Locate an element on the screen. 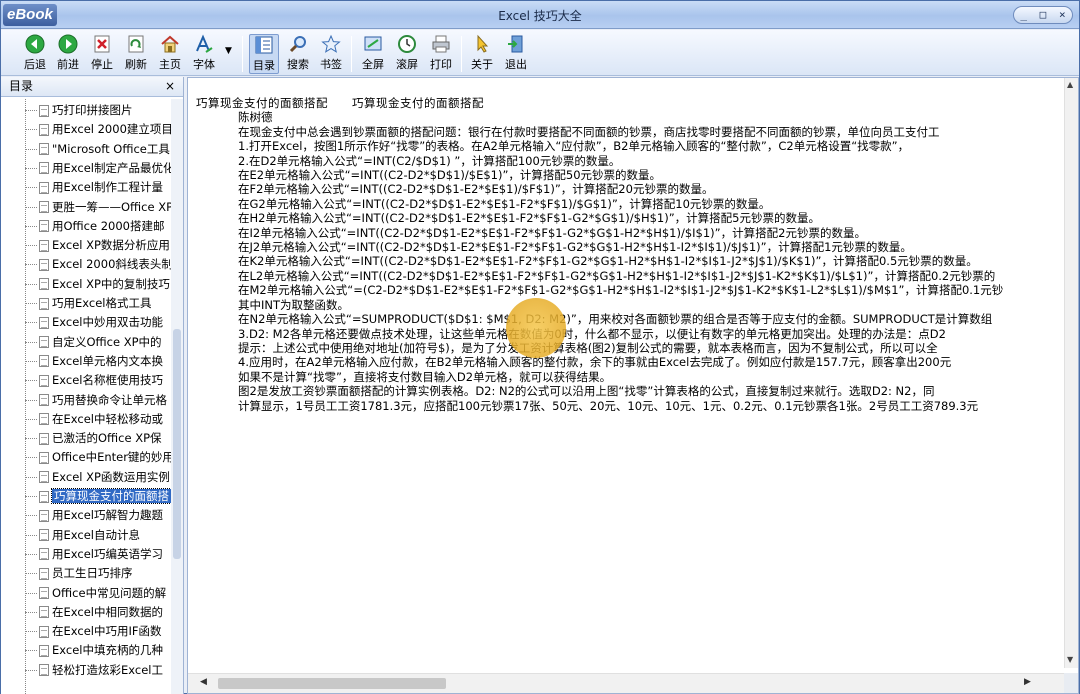 The height and width of the screenshot is (694, 1080). printer-icon is located at coordinates (441, 44).